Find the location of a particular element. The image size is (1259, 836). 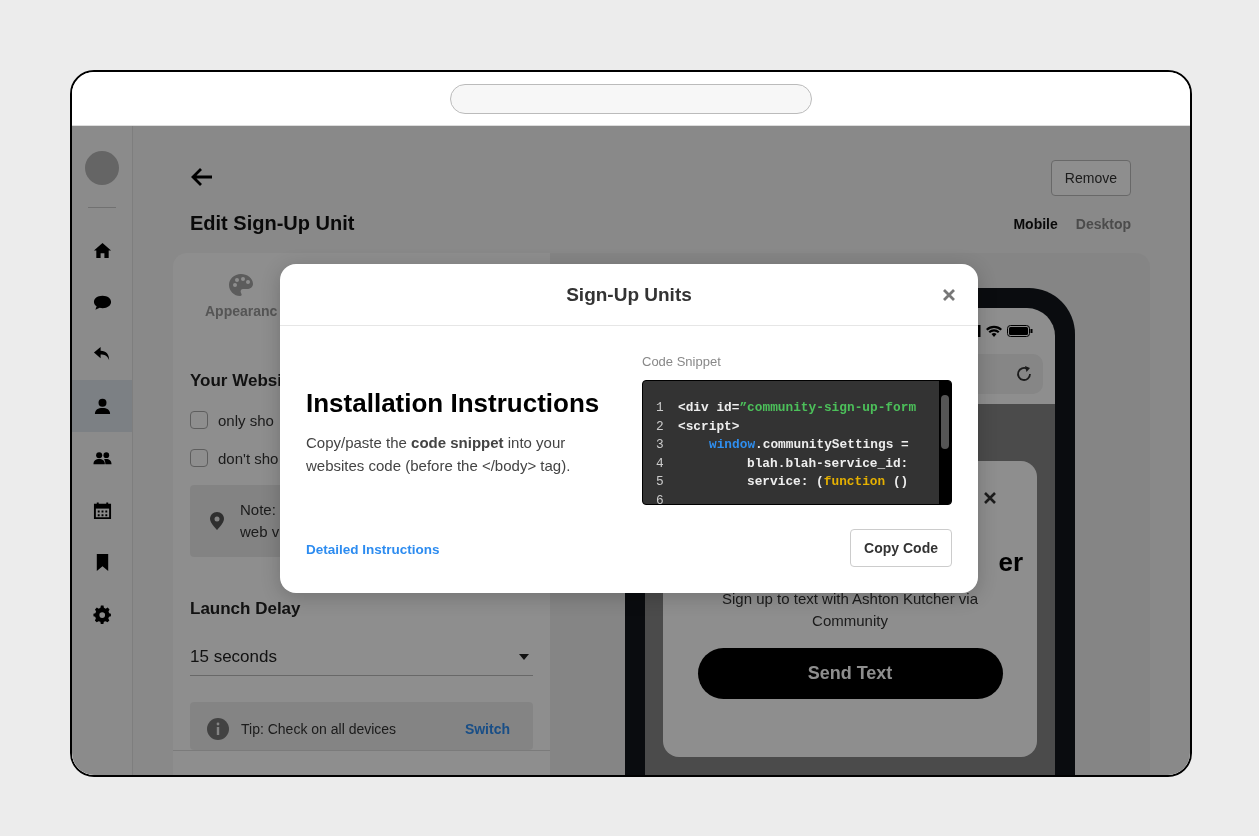

snippet-label: Code Snippet is located at coordinates (682, 361).